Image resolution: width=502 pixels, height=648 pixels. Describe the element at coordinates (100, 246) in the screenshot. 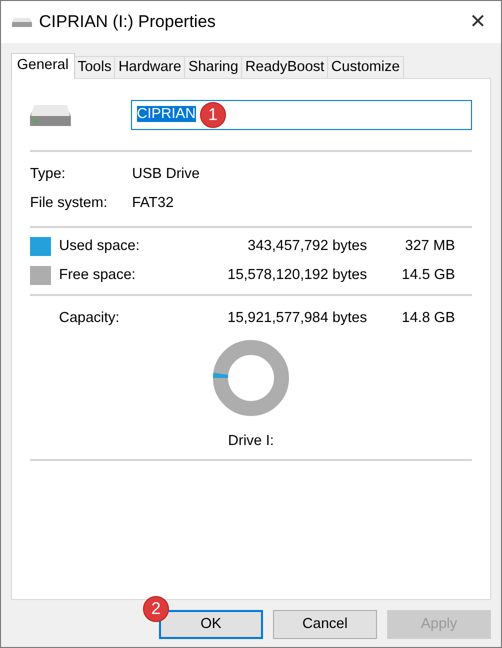

I see `space-label: Used space:` at that location.